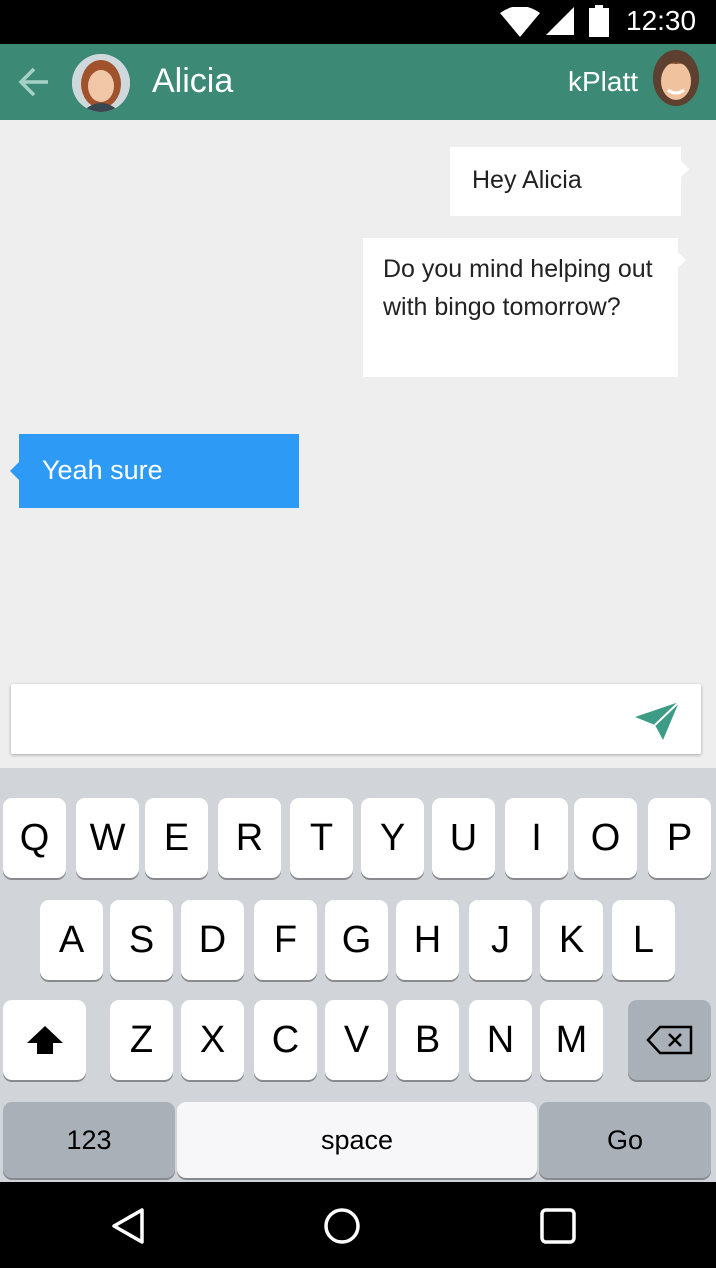 This screenshot has height=1268, width=716. What do you see at coordinates (571, 1040) in the screenshot?
I see `key-m: M` at bounding box center [571, 1040].